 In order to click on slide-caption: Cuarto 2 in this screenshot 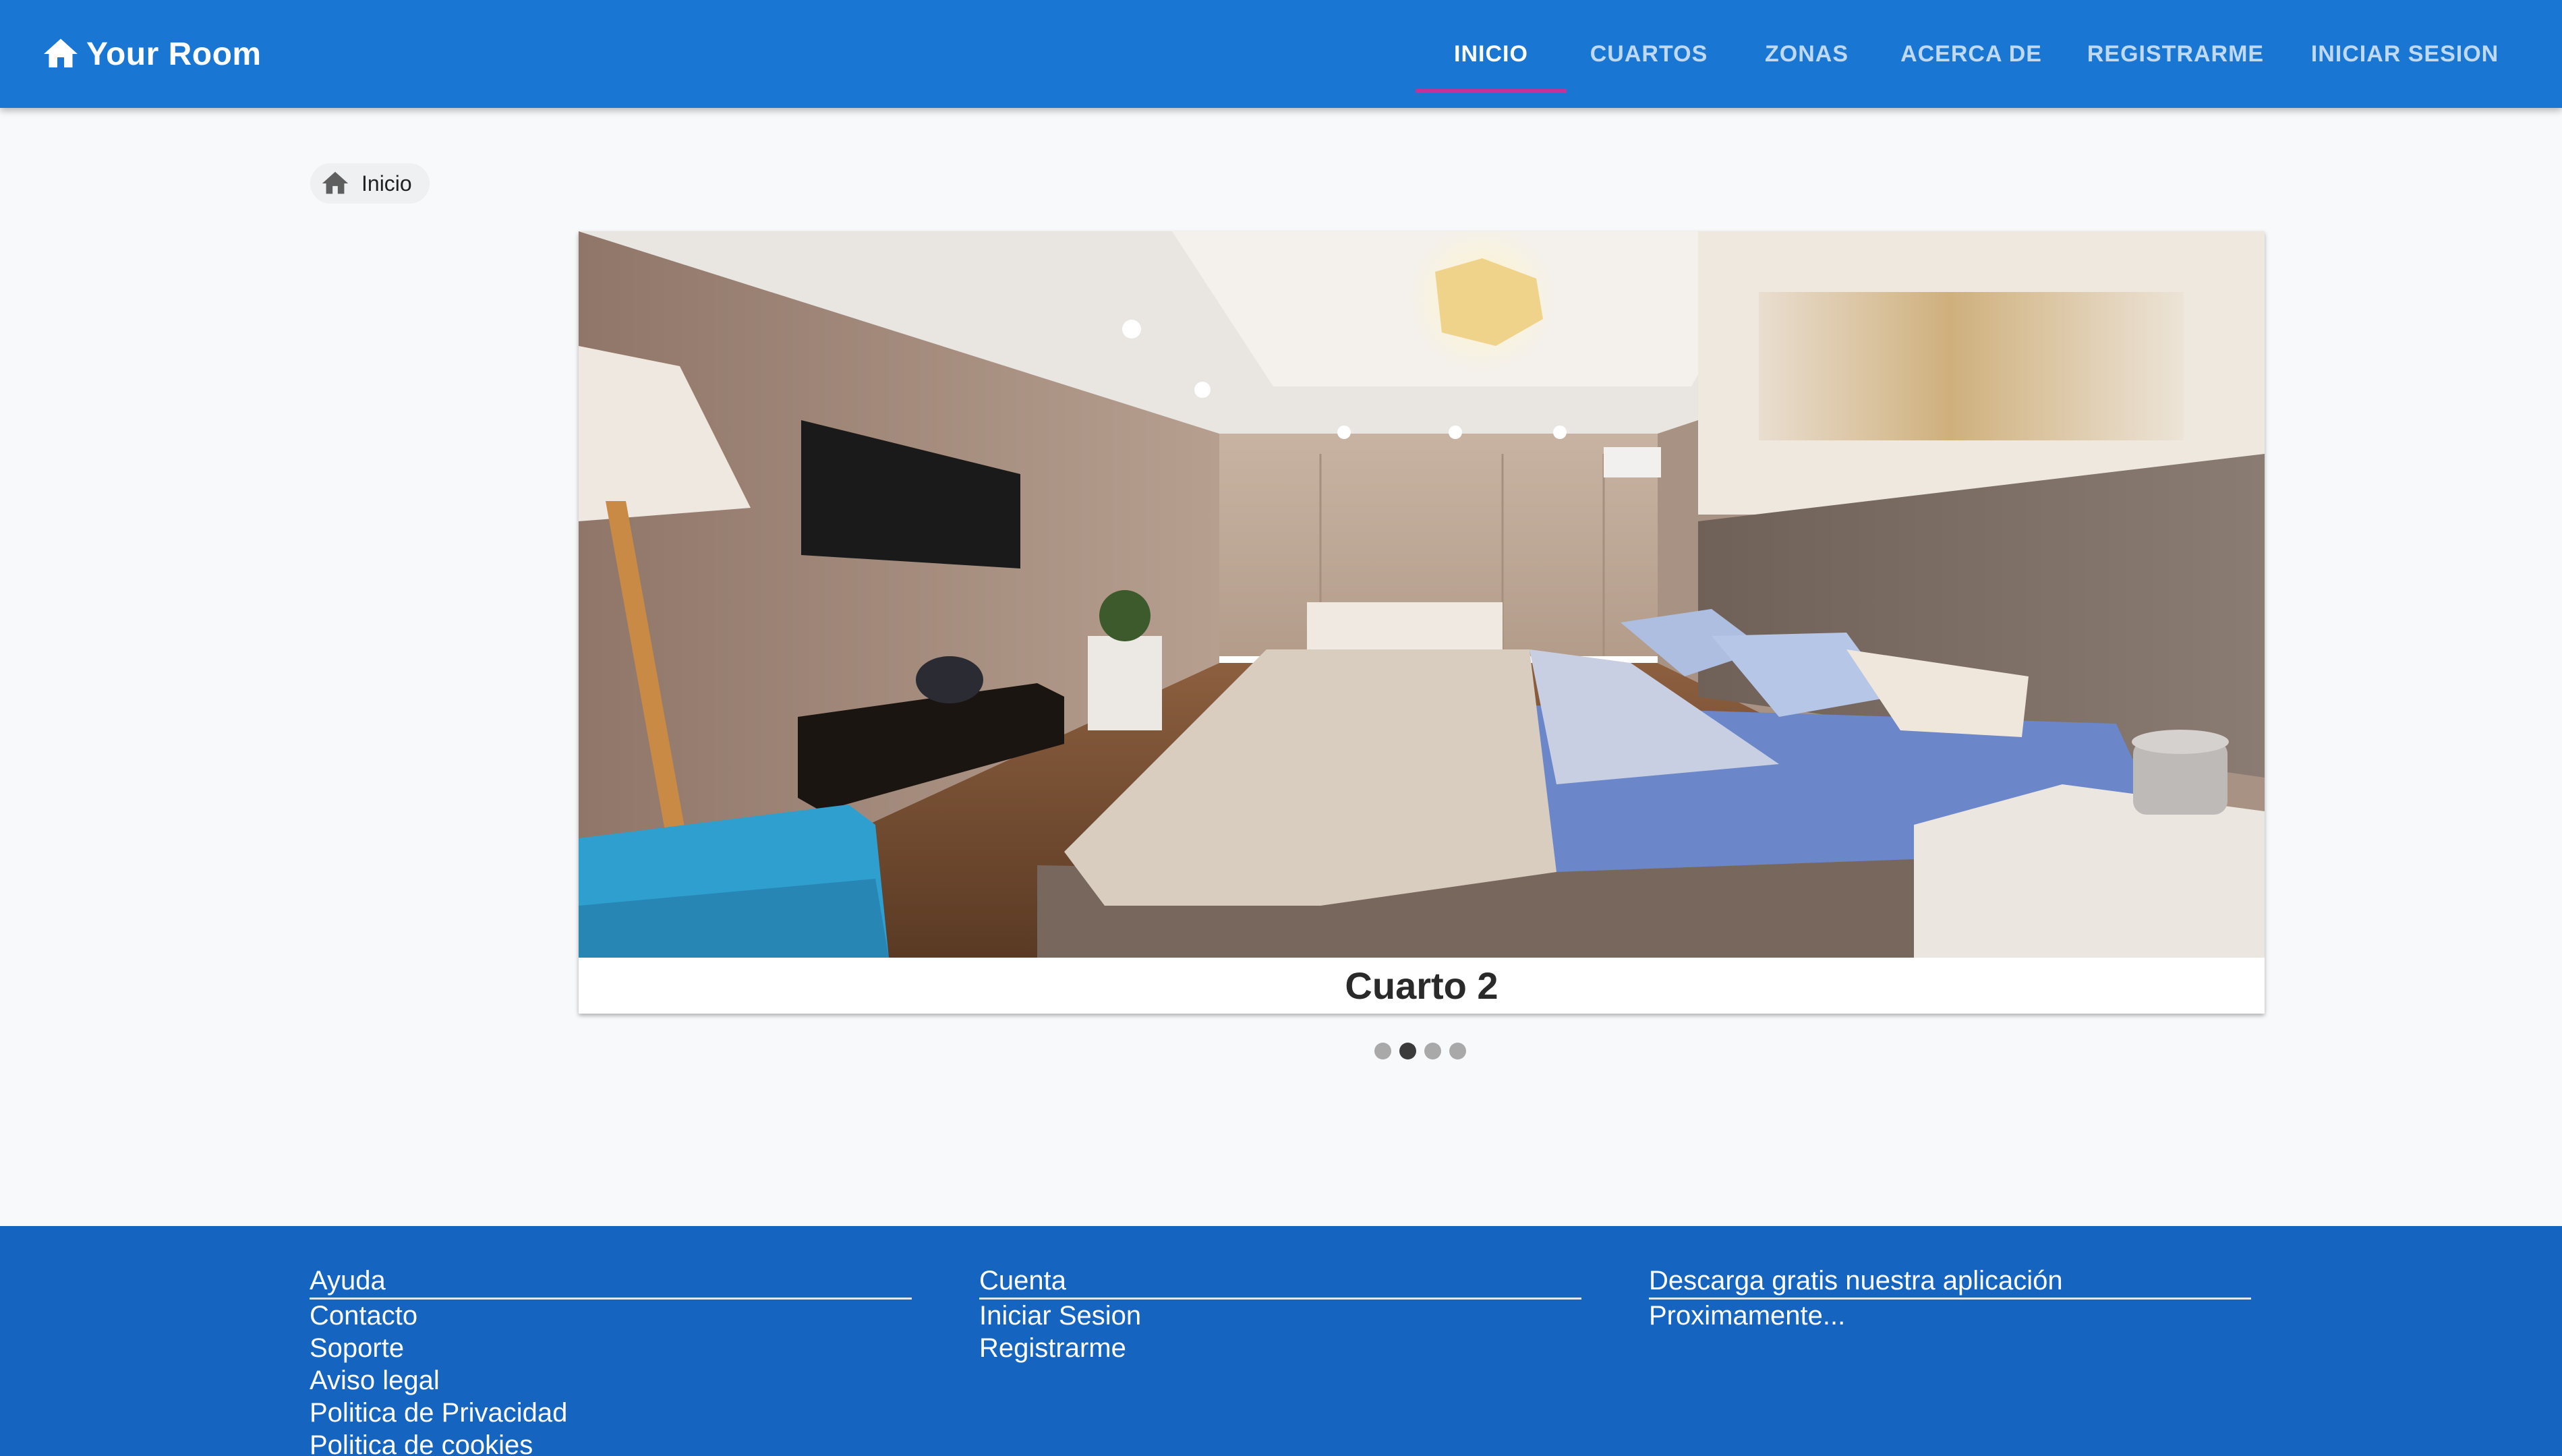, I will do `click(1421, 985)`.